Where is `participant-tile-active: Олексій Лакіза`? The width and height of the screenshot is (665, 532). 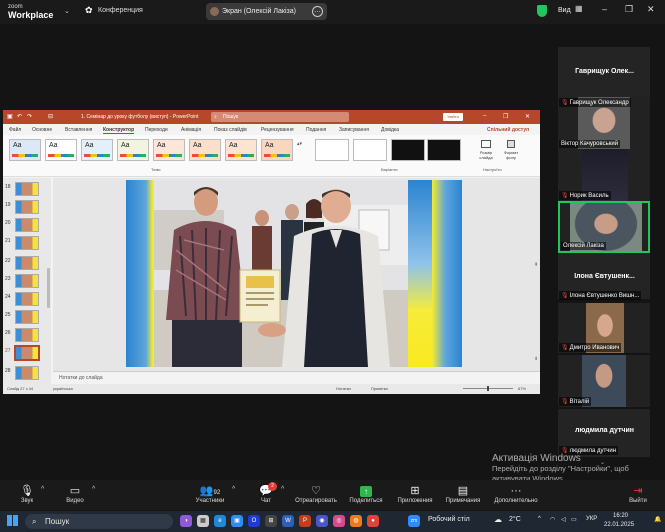 participant-tile-active: Олексій Лакіза is located at coordinates (604, 227).